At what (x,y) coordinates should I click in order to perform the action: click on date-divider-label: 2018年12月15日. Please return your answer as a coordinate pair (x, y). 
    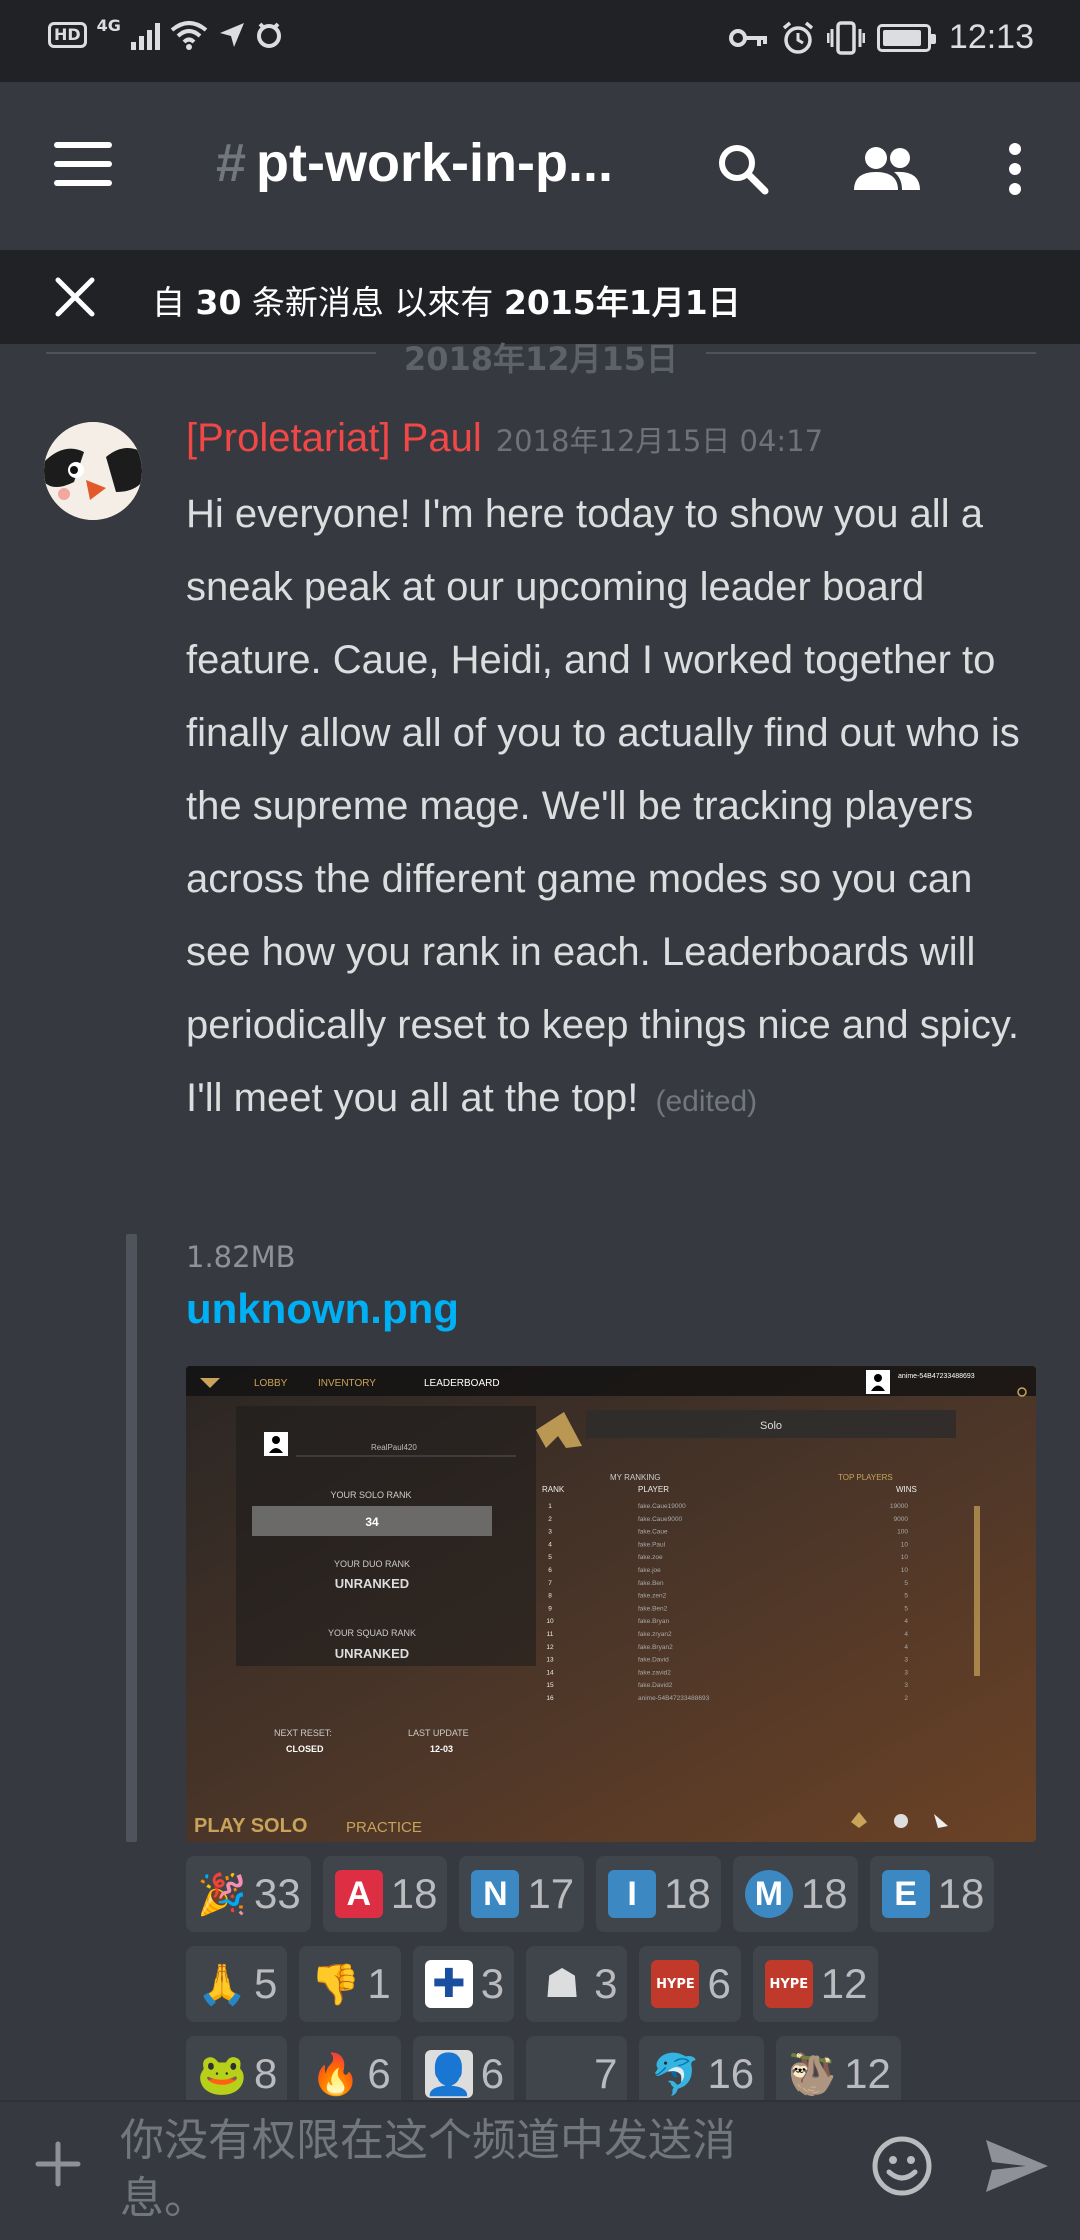
    Looking at the image, I should click on (541, 359).